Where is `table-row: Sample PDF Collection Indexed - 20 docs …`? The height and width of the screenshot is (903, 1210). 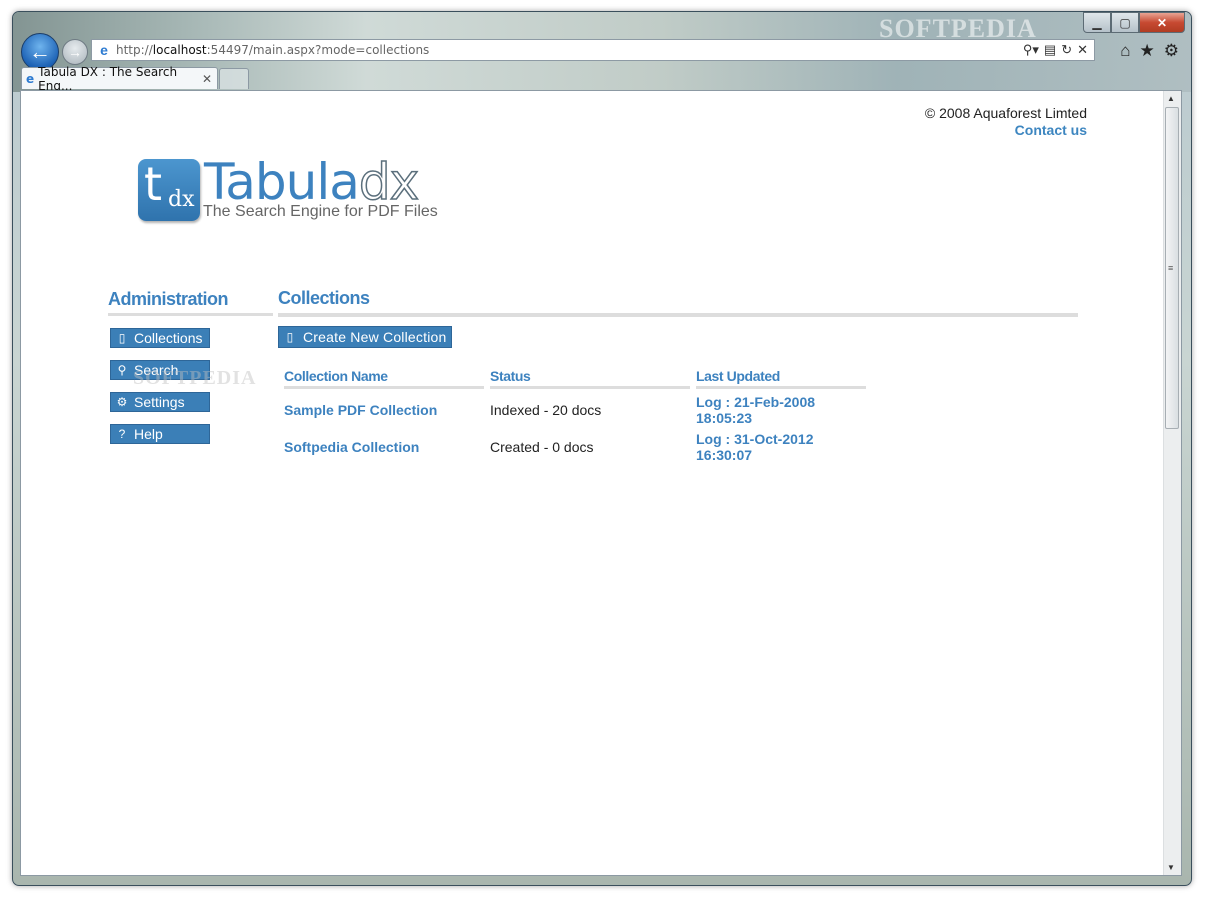 table-row: Sample PDF Collection Indexed - 20 docs … is located at coordinates (575, 407).